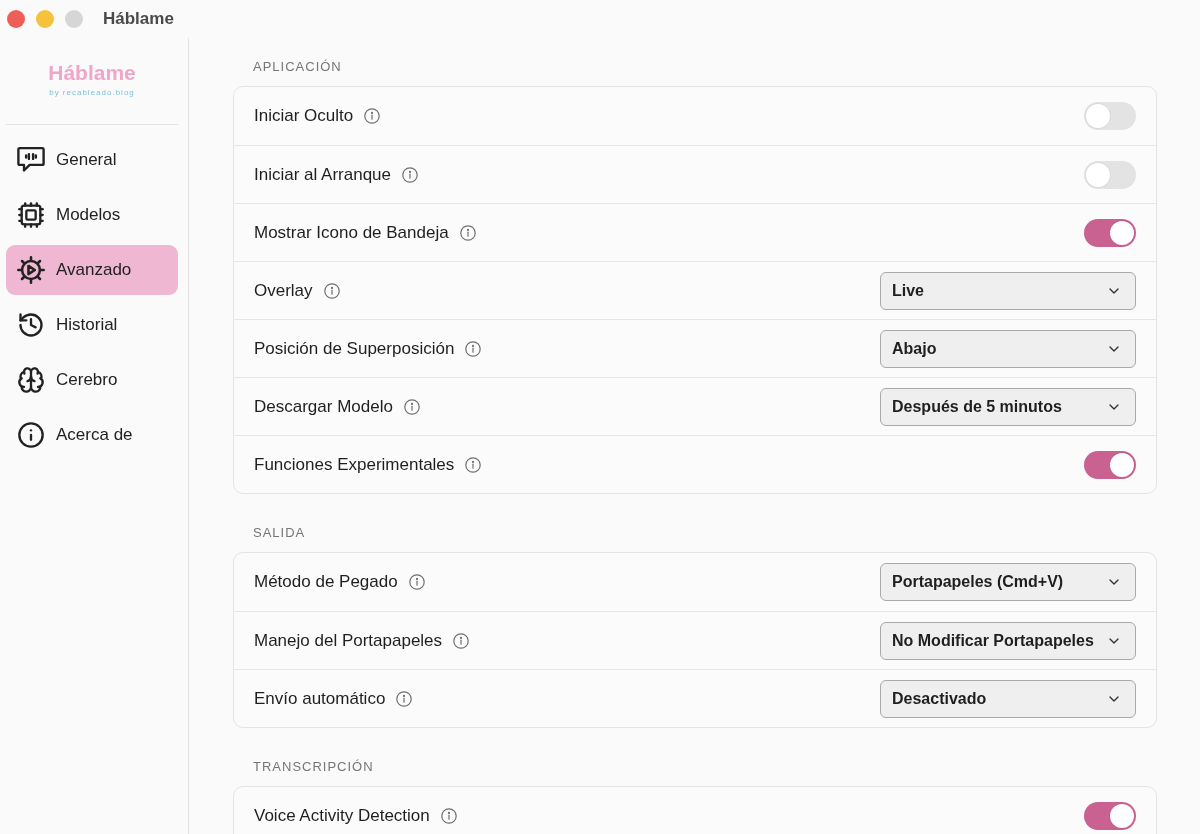 The image size is (1200, 834). Describe the element at coordinates (31, 215) in the screenshot. I see `cpu-icon` at that location.